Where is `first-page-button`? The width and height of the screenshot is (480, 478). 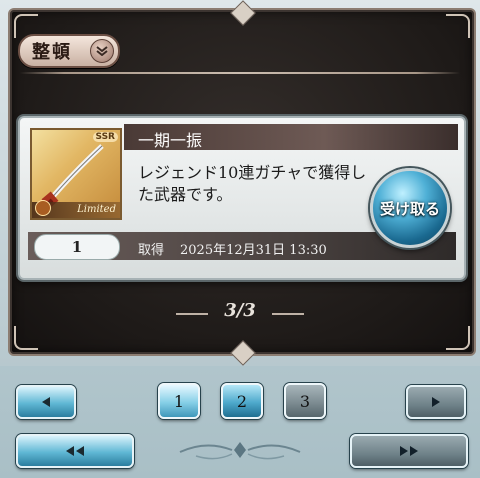 first-page-button is located at coordinates (75, 451).